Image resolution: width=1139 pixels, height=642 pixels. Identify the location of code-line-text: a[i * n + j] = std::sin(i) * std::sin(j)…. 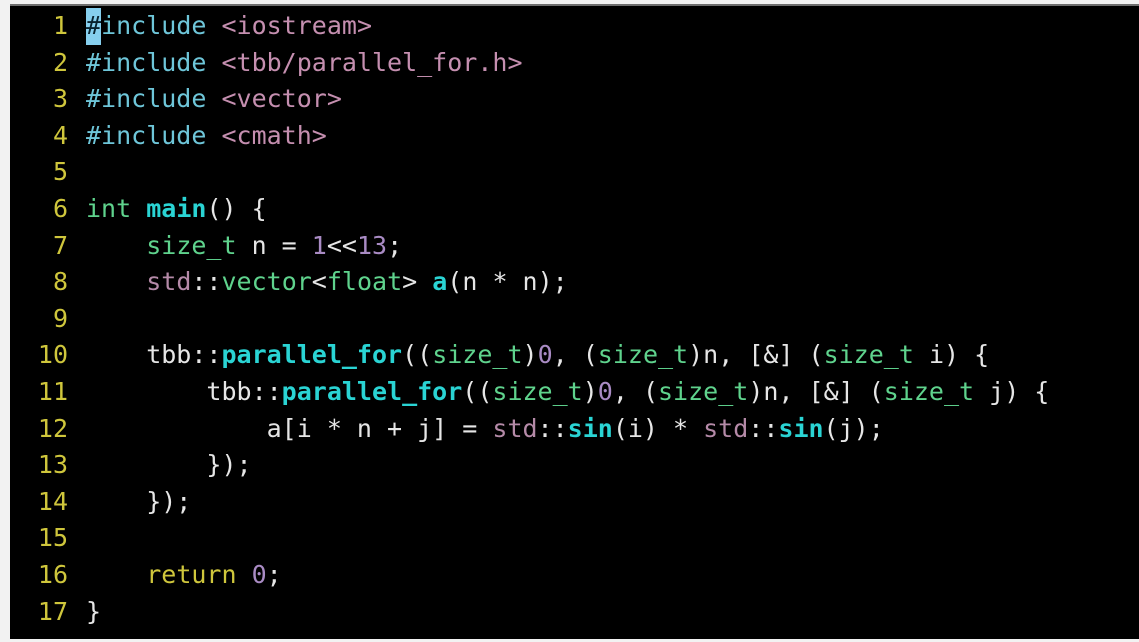
(476, 429).